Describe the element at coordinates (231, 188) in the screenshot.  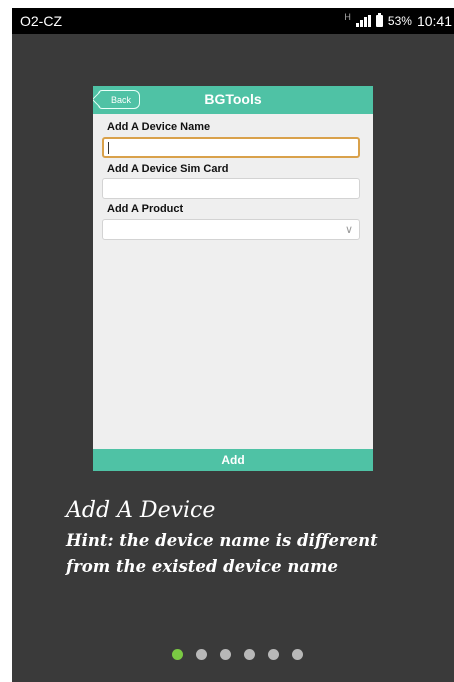
I see `sim-card-input` at that location.